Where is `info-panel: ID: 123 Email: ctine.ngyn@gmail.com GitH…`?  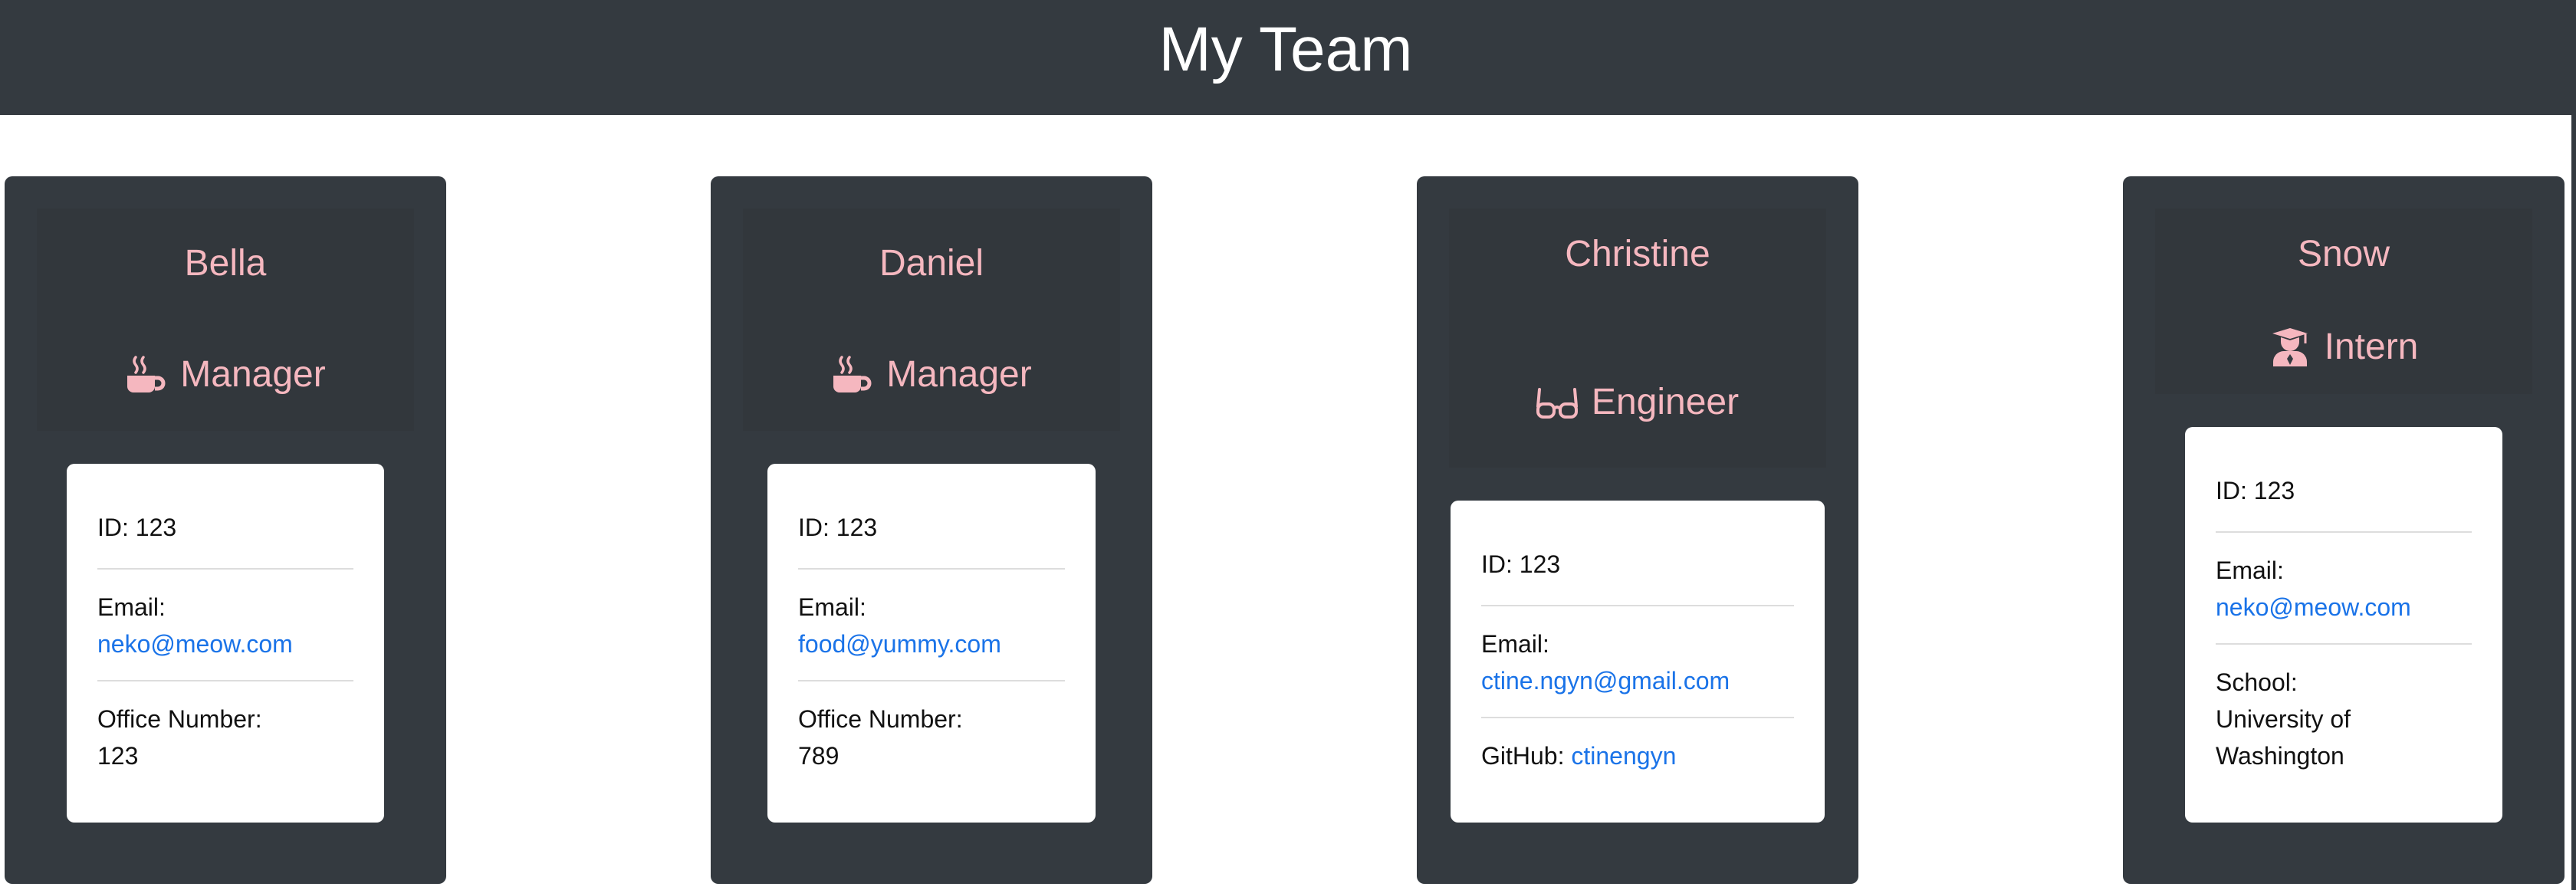 info-panel: ID: 123 Email: ctine.ngyn@gmail.com GitH… is located at coordinates (1638, 662).